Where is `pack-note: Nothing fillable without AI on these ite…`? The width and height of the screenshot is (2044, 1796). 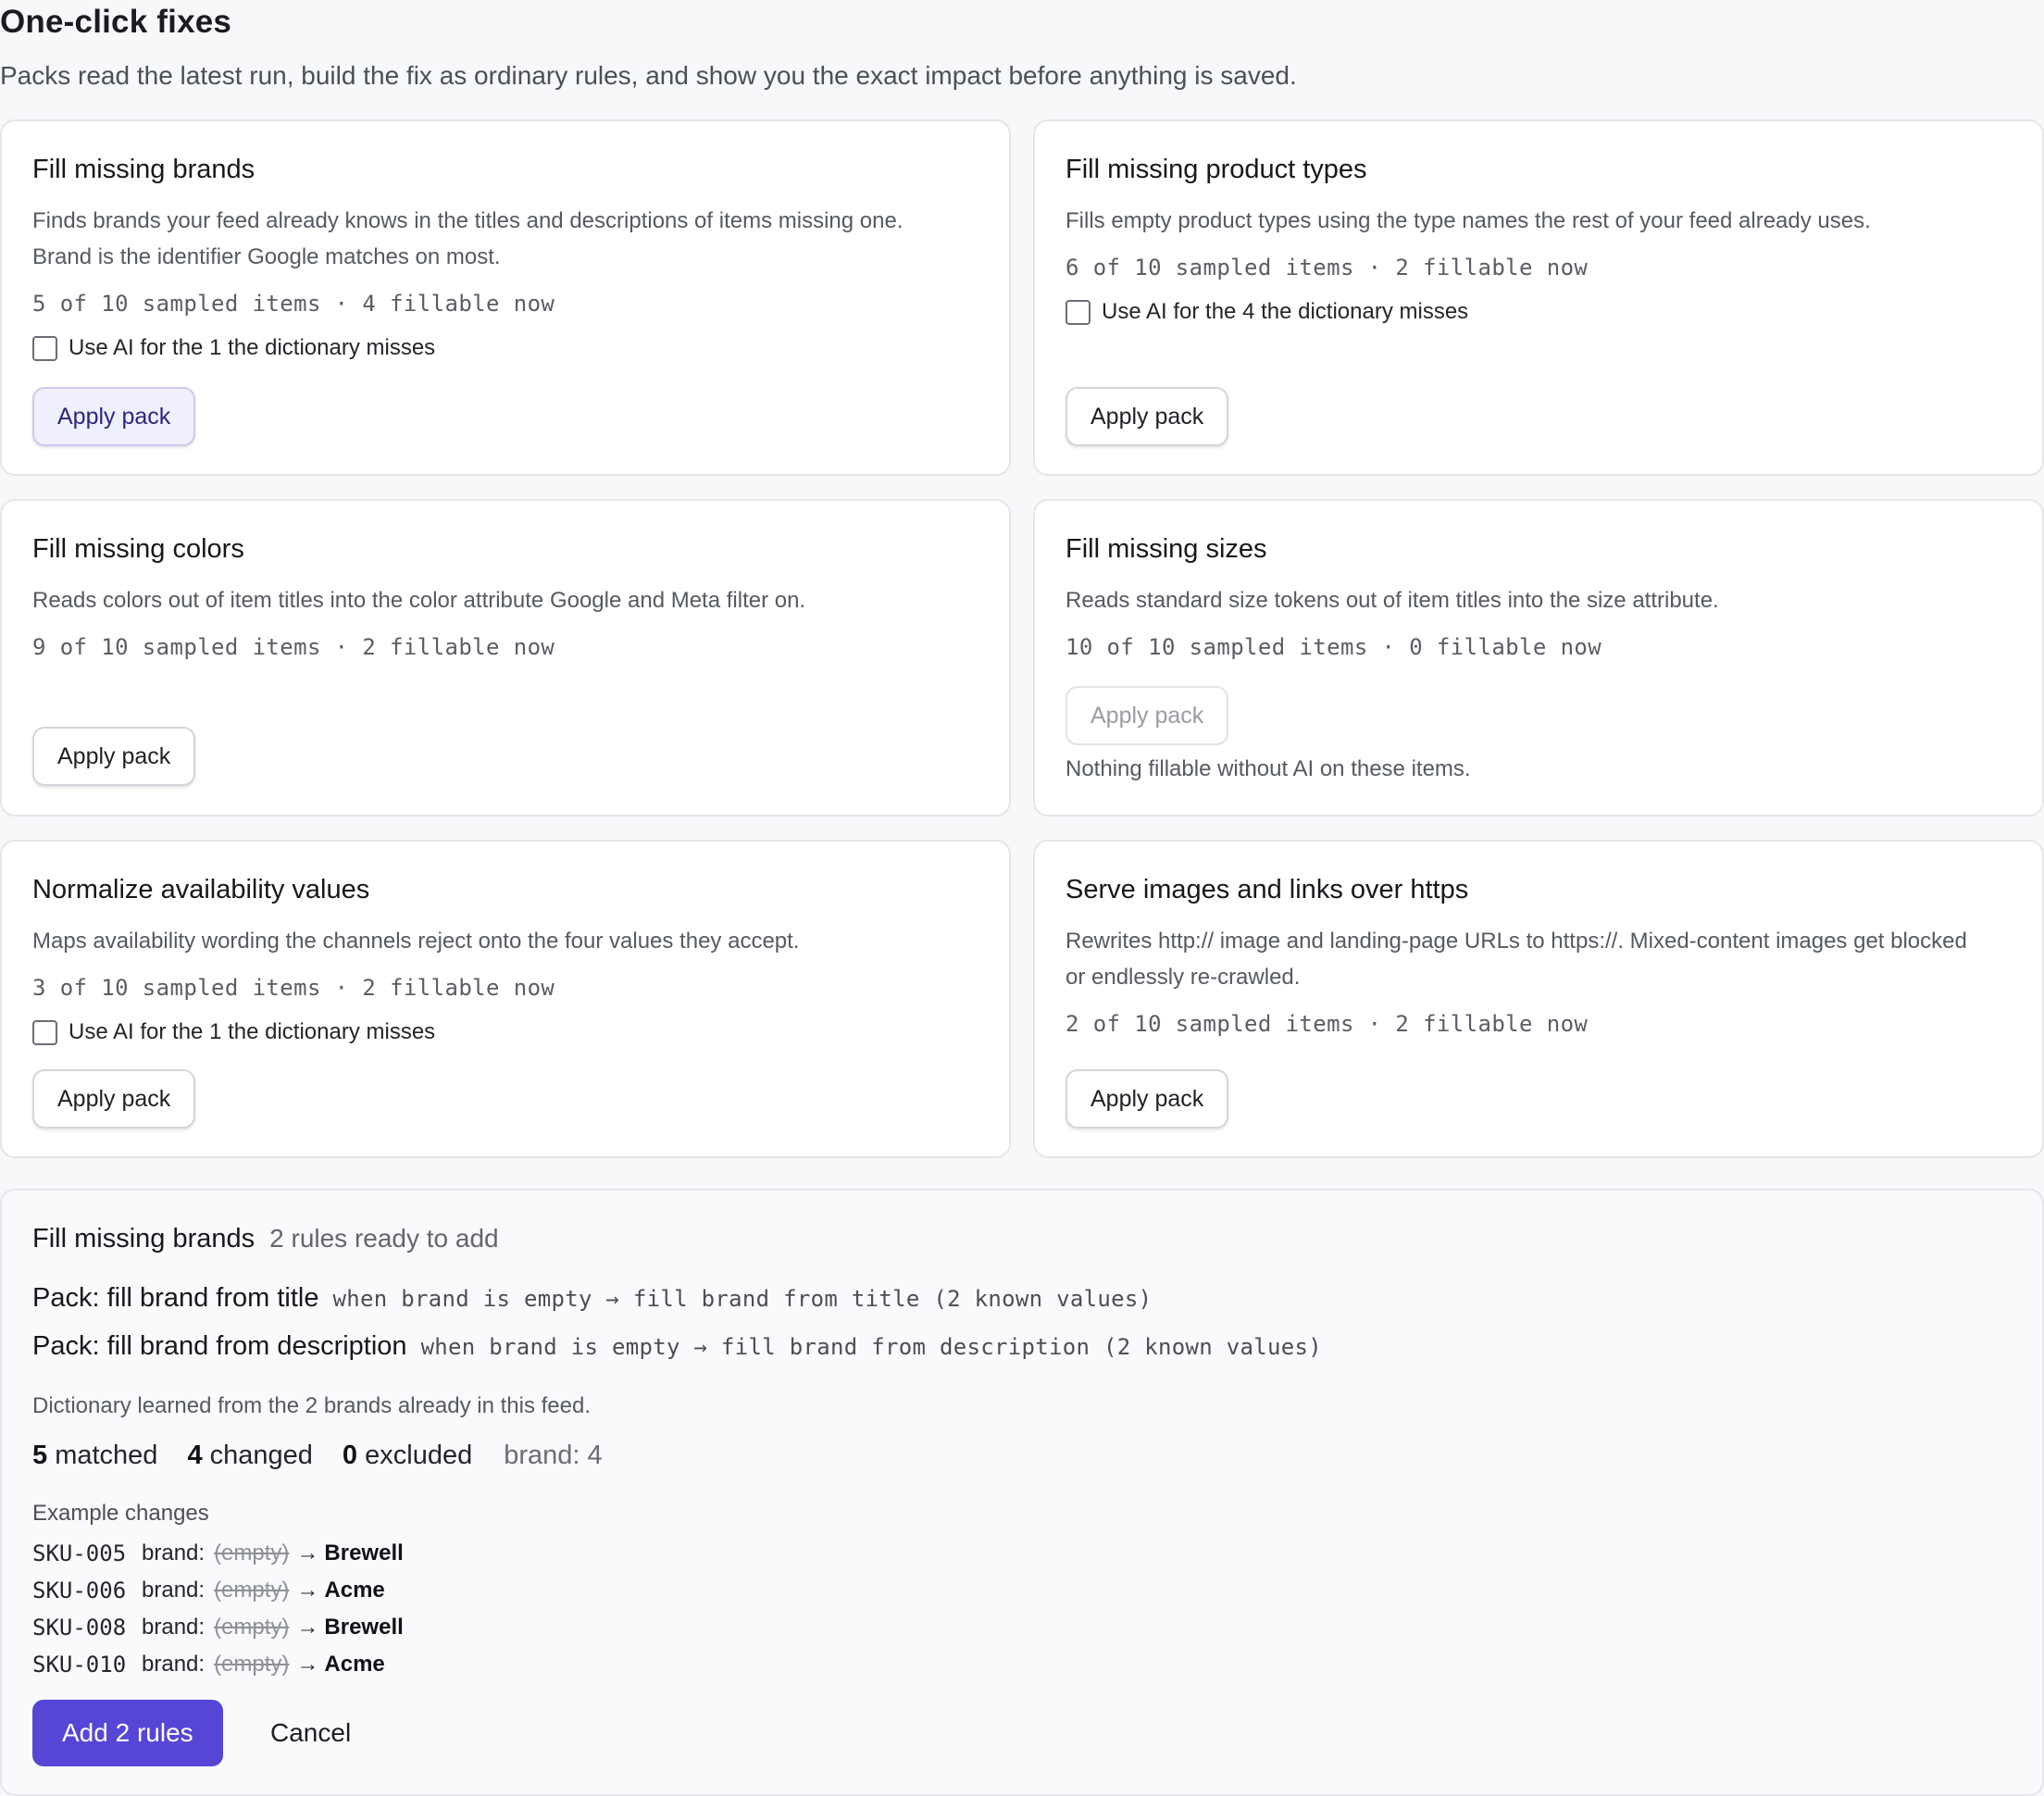
pack-note: Nothing fillable without AI on these ite… is located at coordinates (1268, 768).